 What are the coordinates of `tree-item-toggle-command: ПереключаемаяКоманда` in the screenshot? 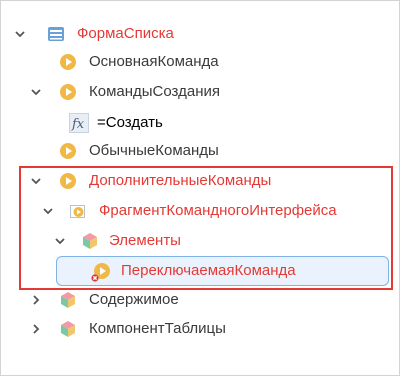 It's located at (208, 271).